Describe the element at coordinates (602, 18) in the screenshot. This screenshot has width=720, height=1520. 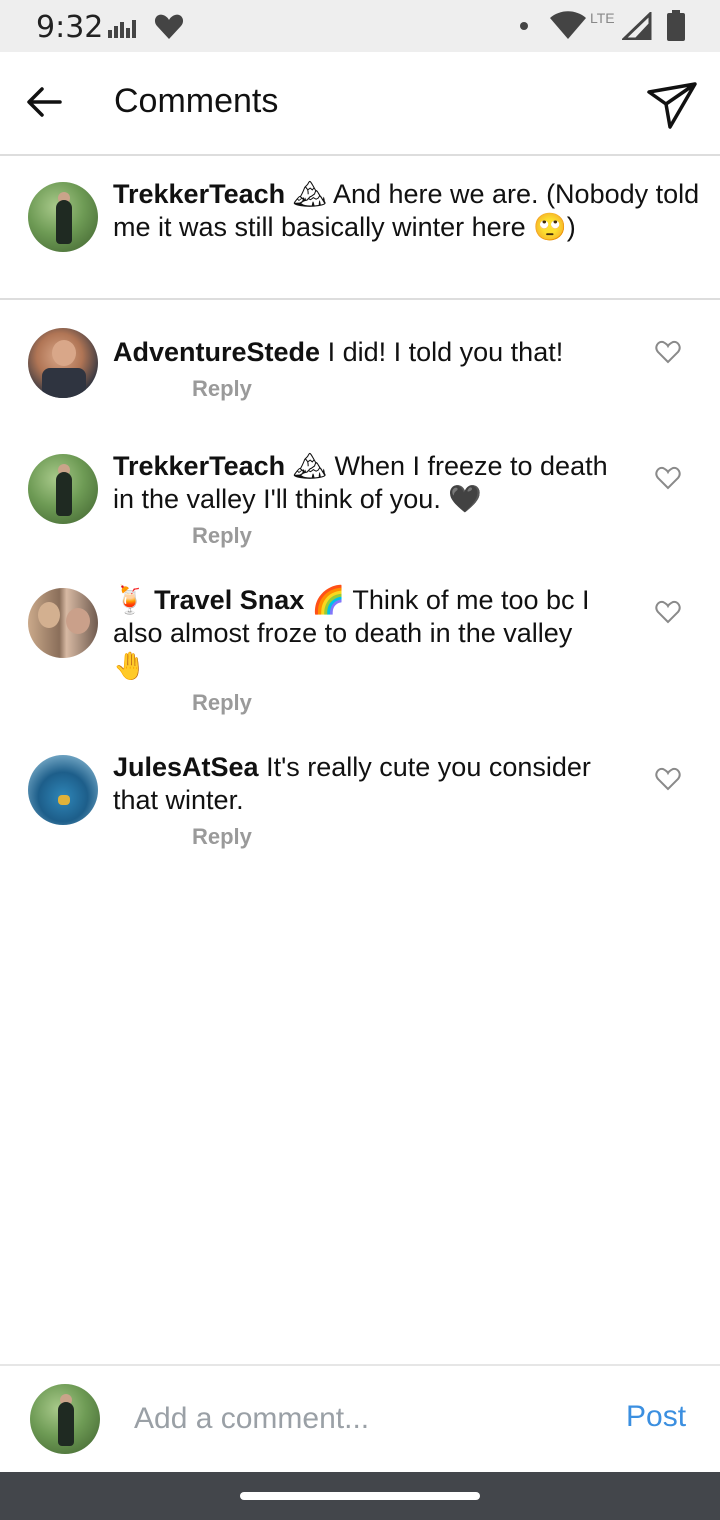
I see `network-type: LTE` at that location.